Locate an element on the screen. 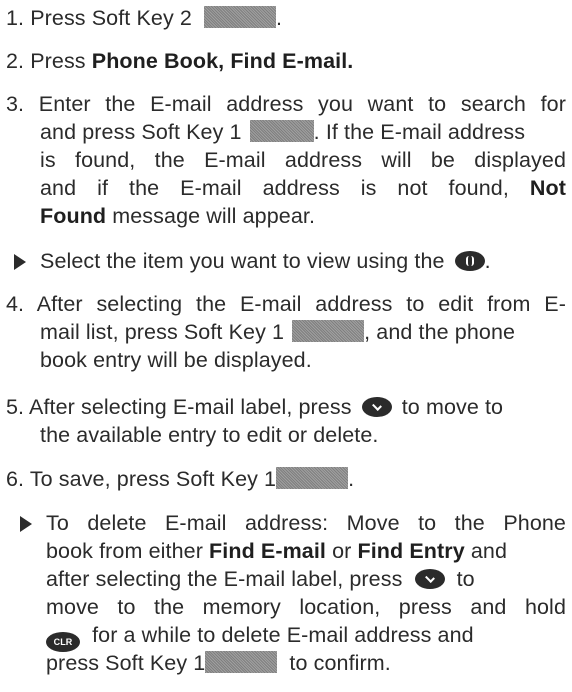 The width and height of the screenshot is (572, 692). bullet-2-text-3b: to is located at coordinates (465, 579).